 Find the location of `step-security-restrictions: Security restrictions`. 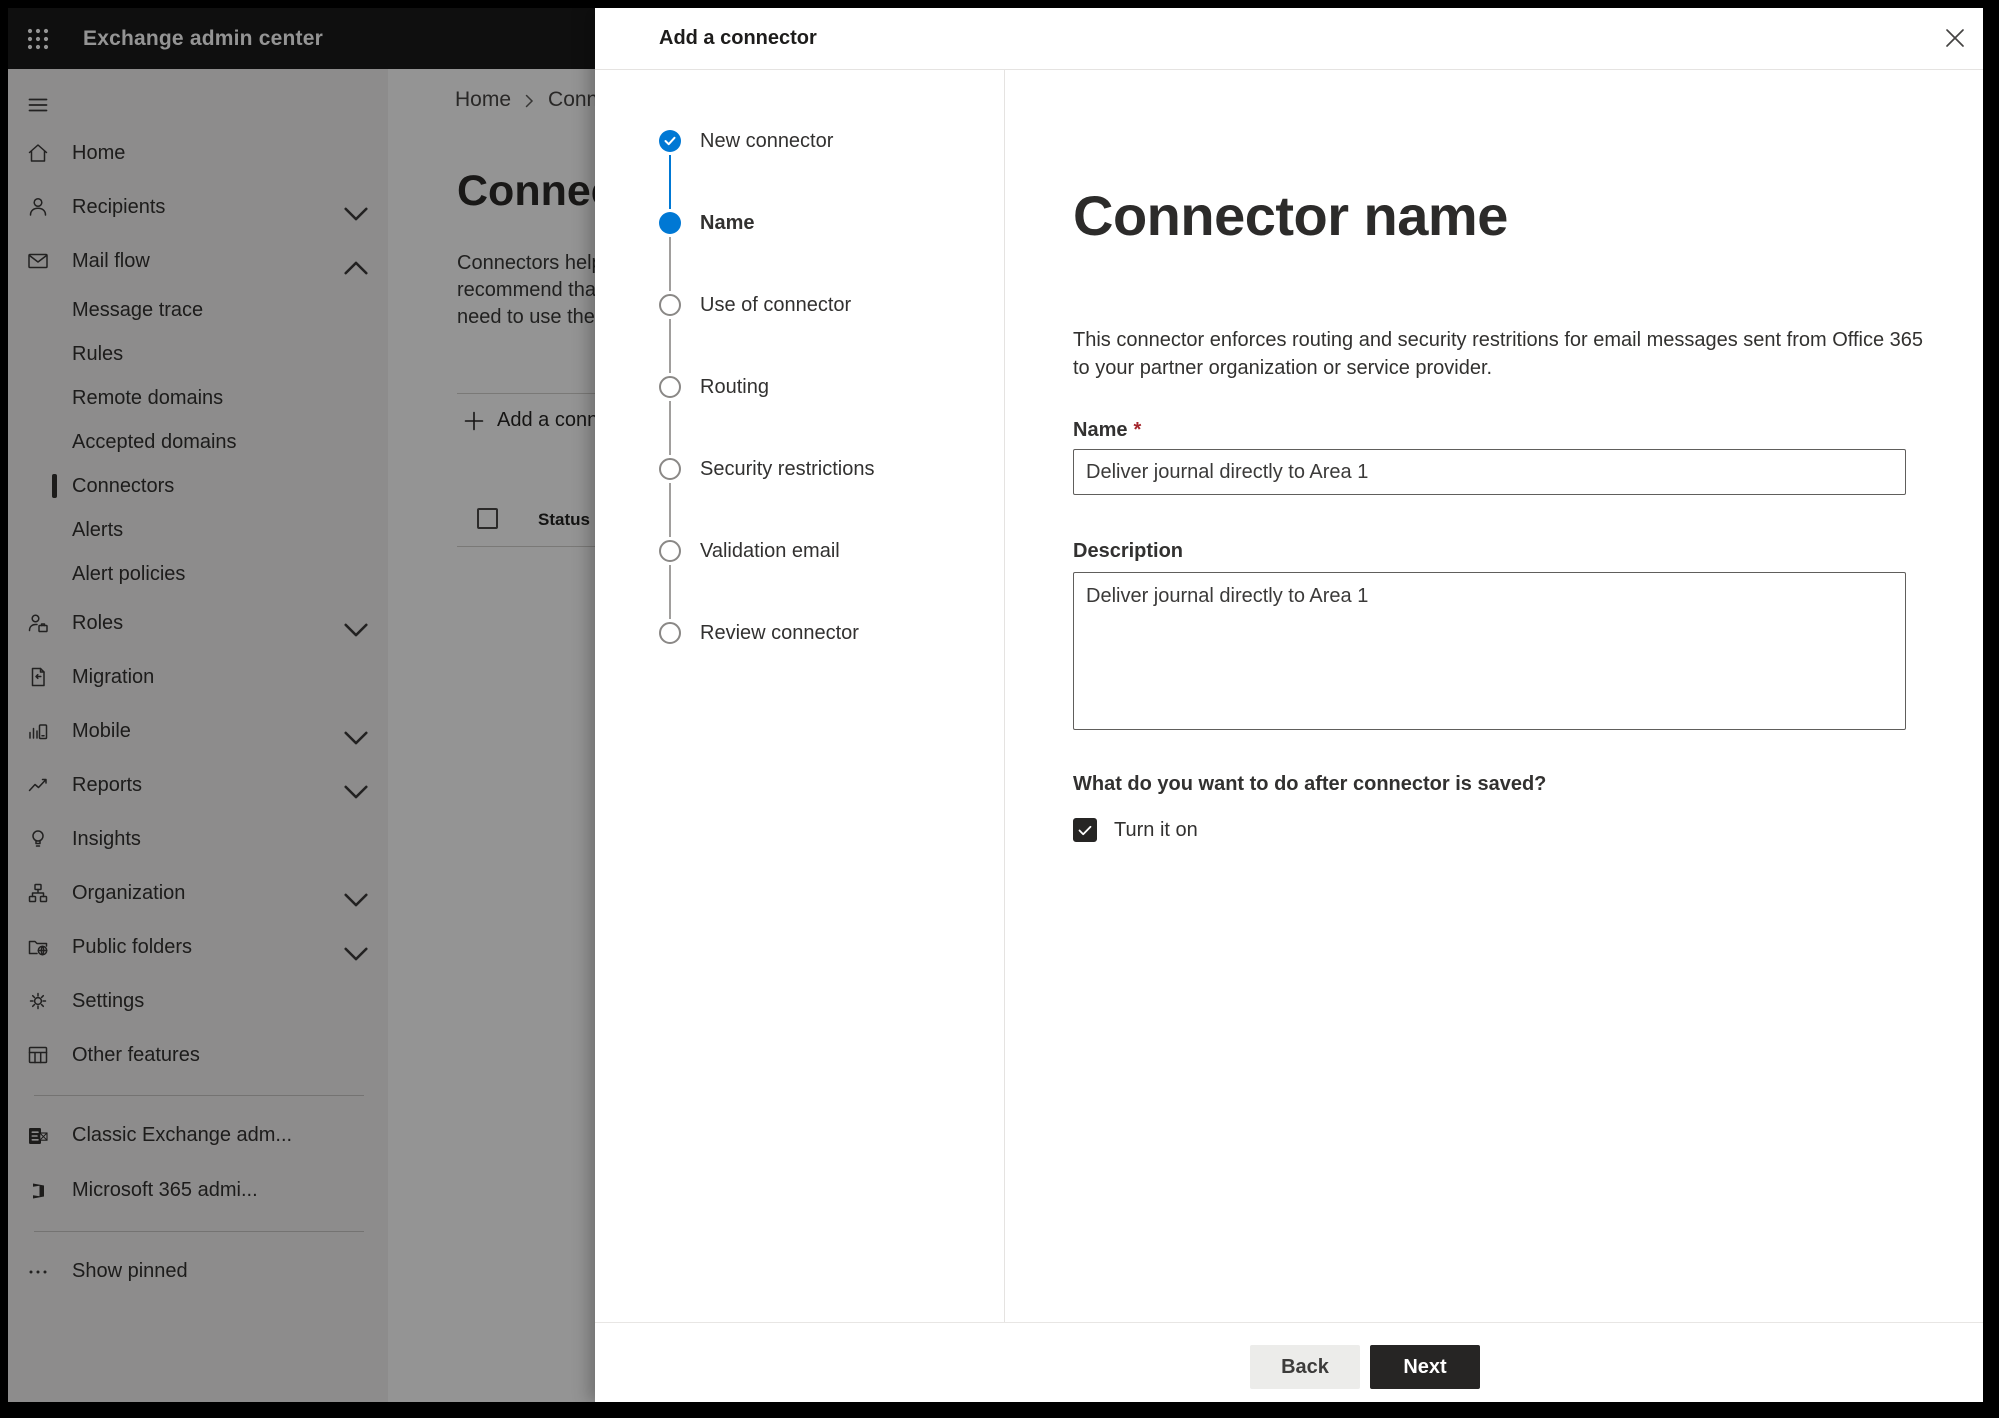

step-security-restrictions: Security restrictions is located at coordinates (799, 469).